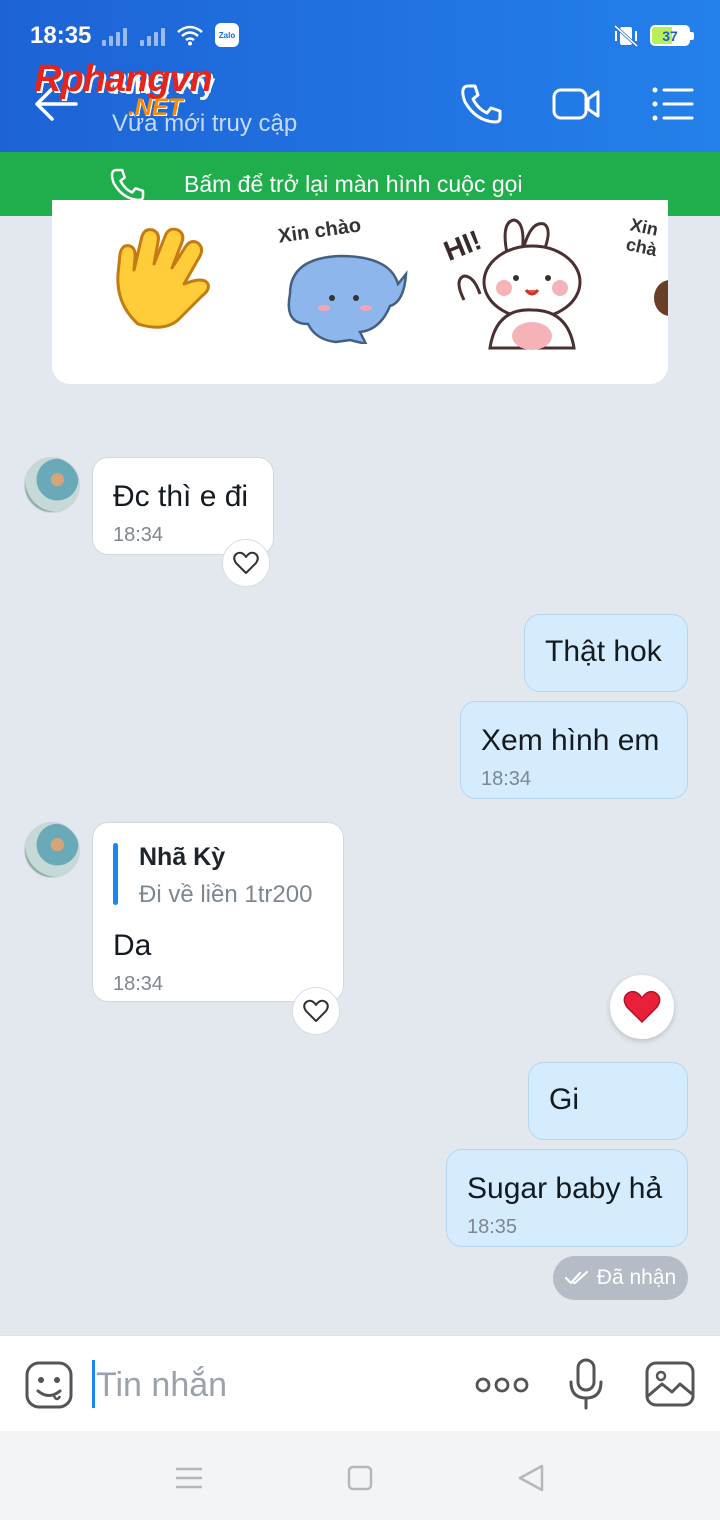 The image size is (720, 1520). Describe the element at coordinates (643, 237) in the screenshot. I see `sticker-label: Xin chà` at that location.